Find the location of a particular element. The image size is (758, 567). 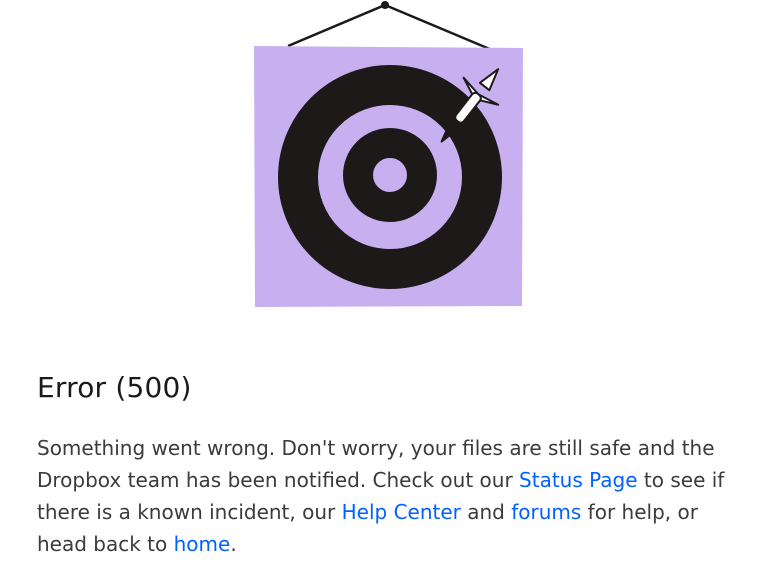

message-text-5: . is located at coordinates (233, 544).